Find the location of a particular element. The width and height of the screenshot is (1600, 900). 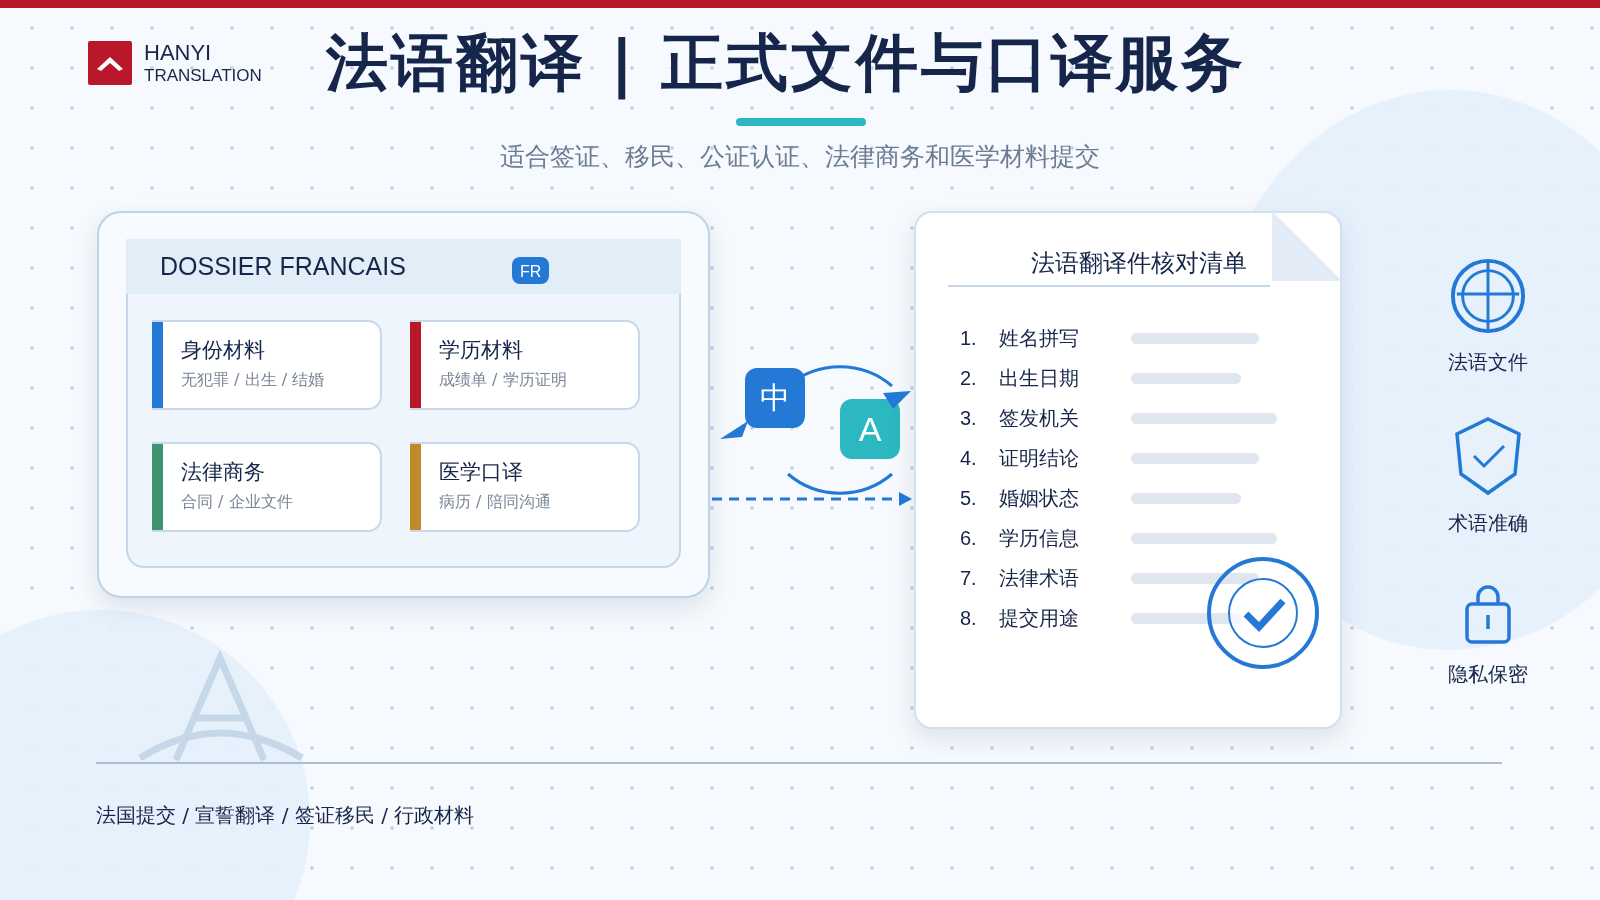

item-label: 签发机关 is located at coordinates (1039, 418).